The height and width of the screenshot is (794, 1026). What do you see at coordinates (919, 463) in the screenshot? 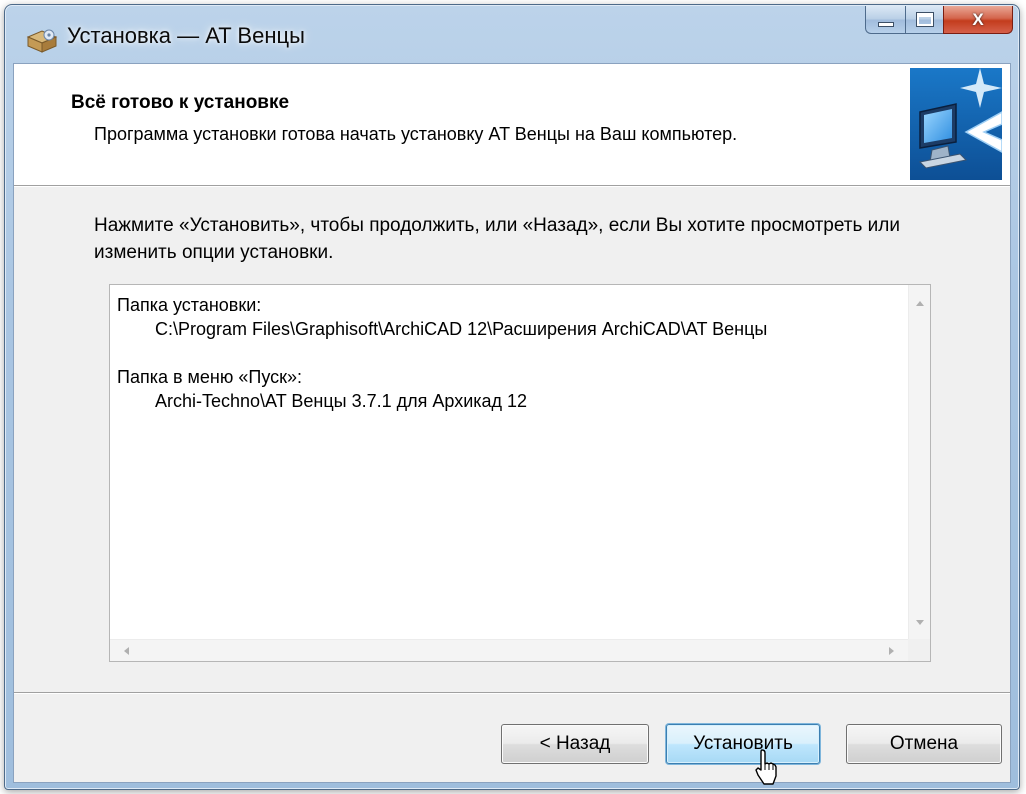
I see `vertical-scrollbar` at bounding box center [919, 463].